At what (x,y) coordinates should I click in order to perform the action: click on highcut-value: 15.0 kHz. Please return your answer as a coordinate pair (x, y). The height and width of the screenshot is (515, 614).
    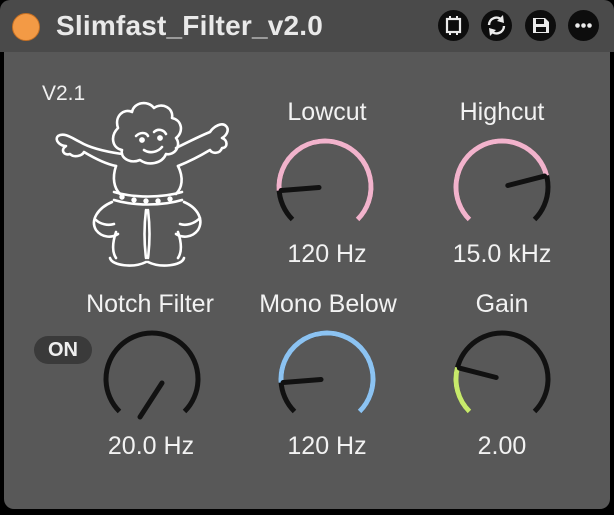
    Looking at the image, I should click on (502, 254).